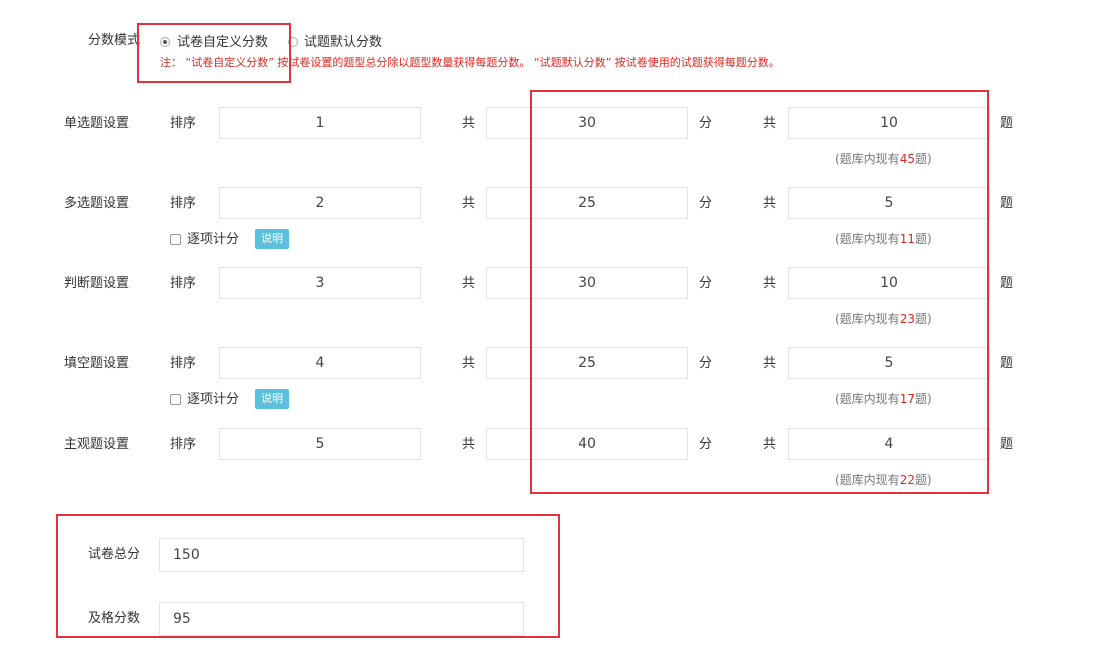 This screenshot has width=1110, height=645. Describe the element at coordinates (320, 444) in the screenshot. I see `order-input: 5` at that location.